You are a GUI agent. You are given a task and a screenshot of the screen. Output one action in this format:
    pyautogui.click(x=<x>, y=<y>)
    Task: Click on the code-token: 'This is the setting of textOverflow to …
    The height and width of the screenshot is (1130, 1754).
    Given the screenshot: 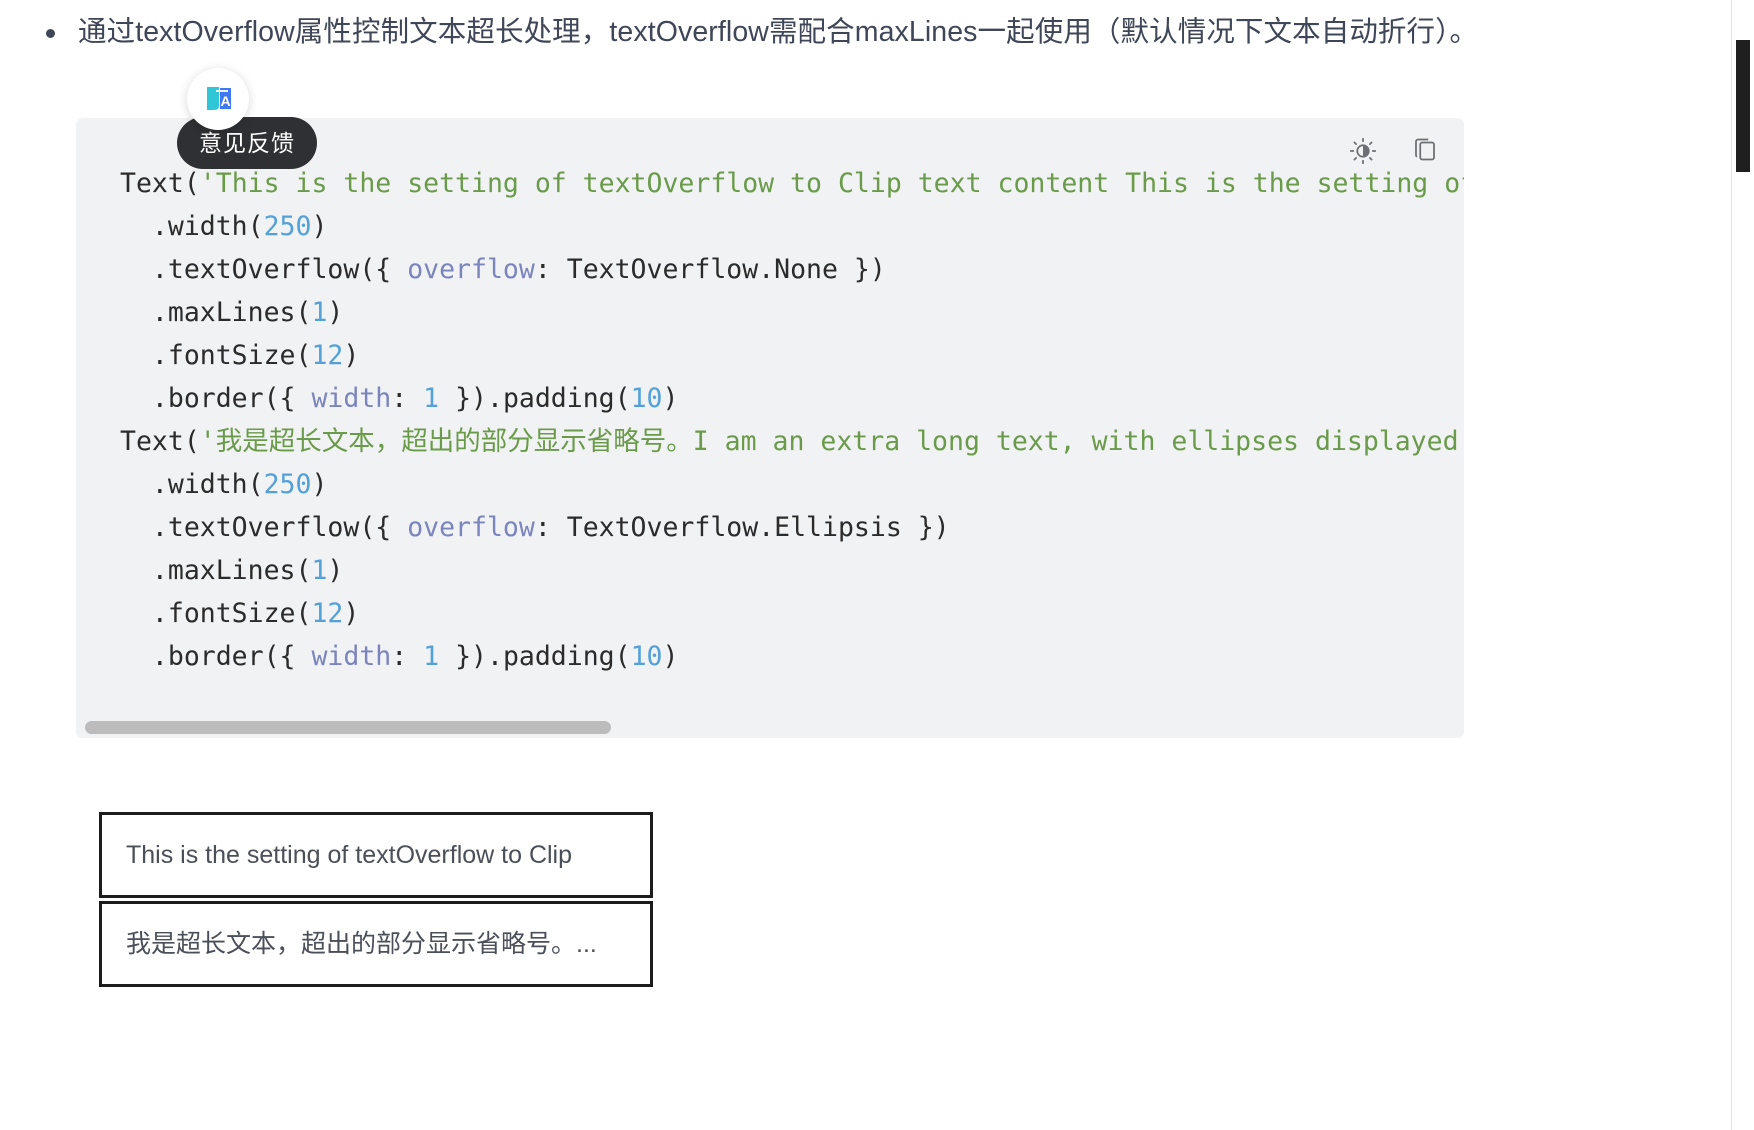 What is the action you would take?
    pyautogui.click(x=831, y=183)
    